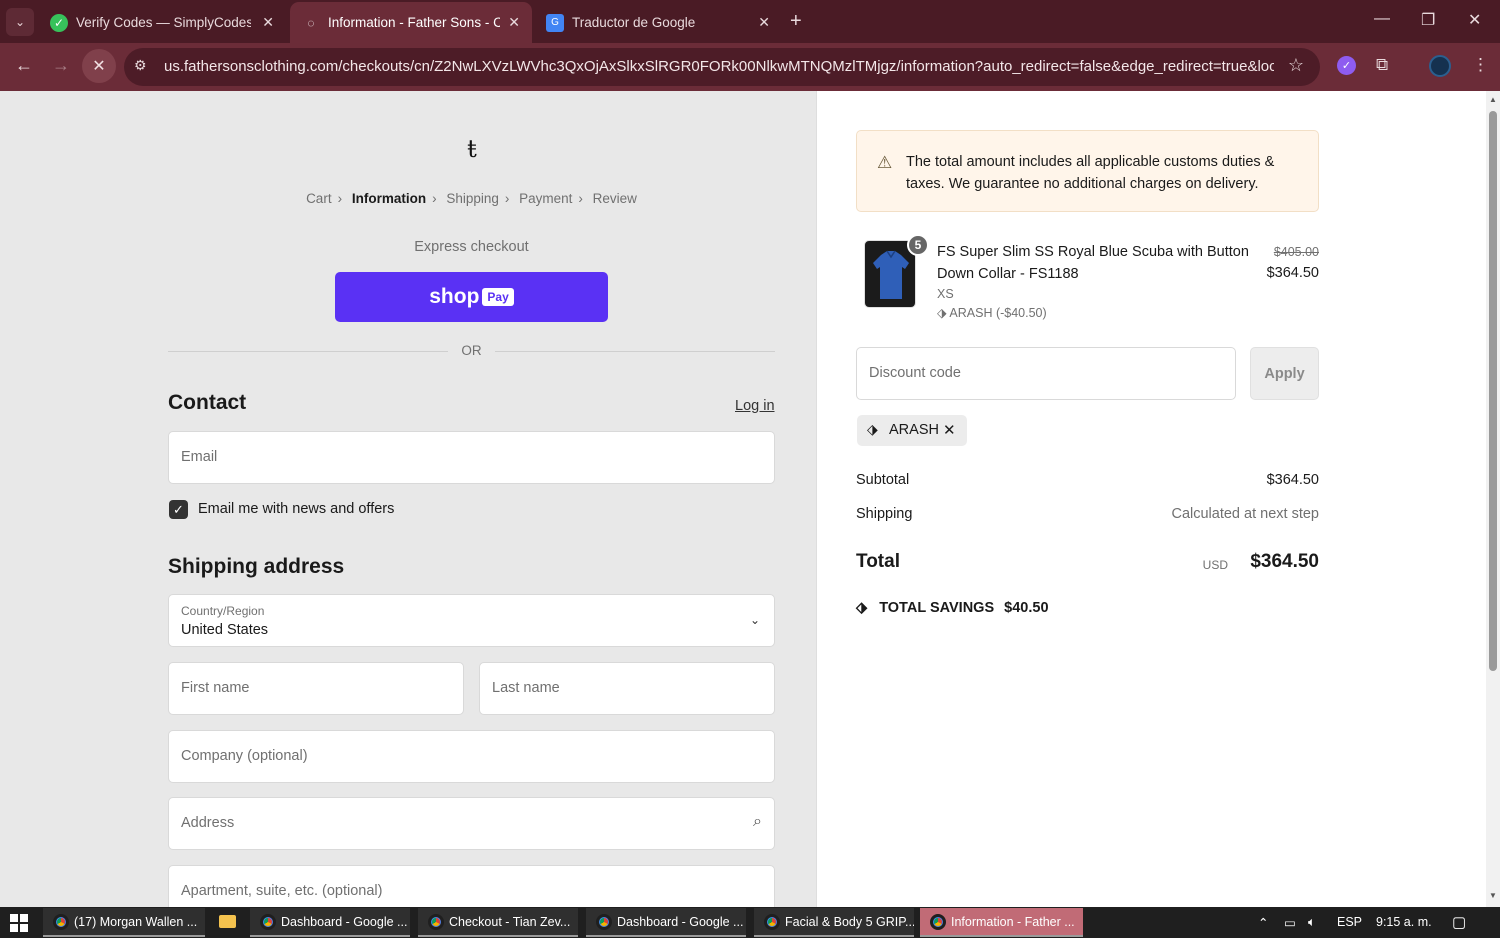  Describe the element at coordinates (912, 430) in the screenshot. I see `applied-discount-chip: ⬗ ARASH ✕` at that location.